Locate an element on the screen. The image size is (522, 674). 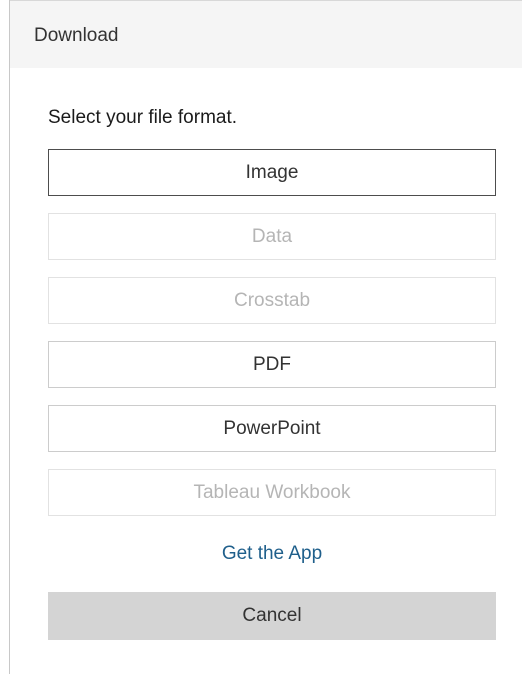
tableau-workbook-format-label: Tableau Workbook is located at coordinates (272, 492).